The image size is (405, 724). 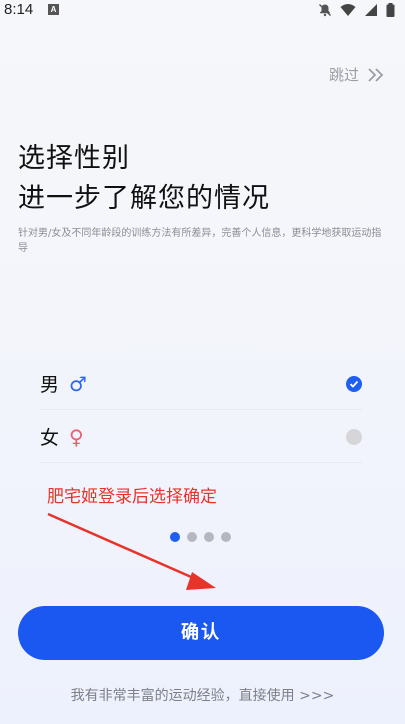 What do you see at coordinates (201, 633) in the screenshot?
I see `confirm-button: 确认` at bounding box center [201, 633].